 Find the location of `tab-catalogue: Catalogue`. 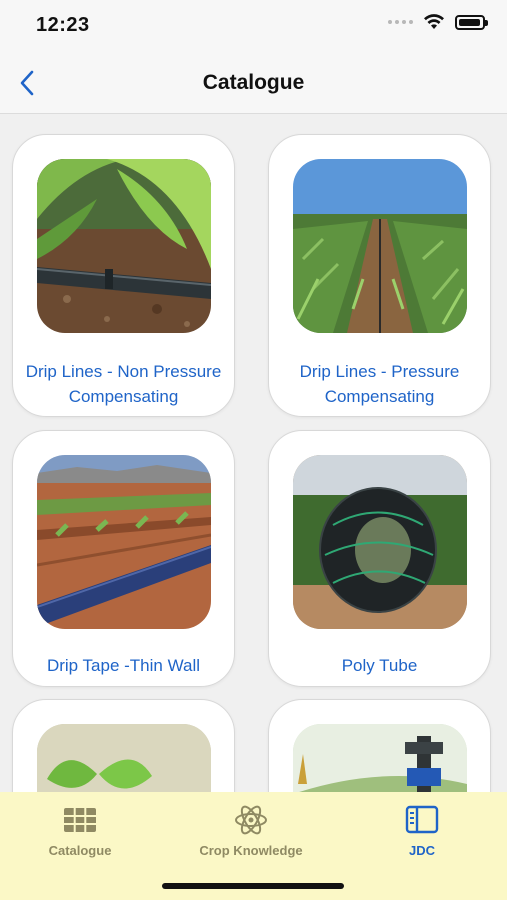

tab-catalogue: Catalogue is located at coordinates (80, 830).